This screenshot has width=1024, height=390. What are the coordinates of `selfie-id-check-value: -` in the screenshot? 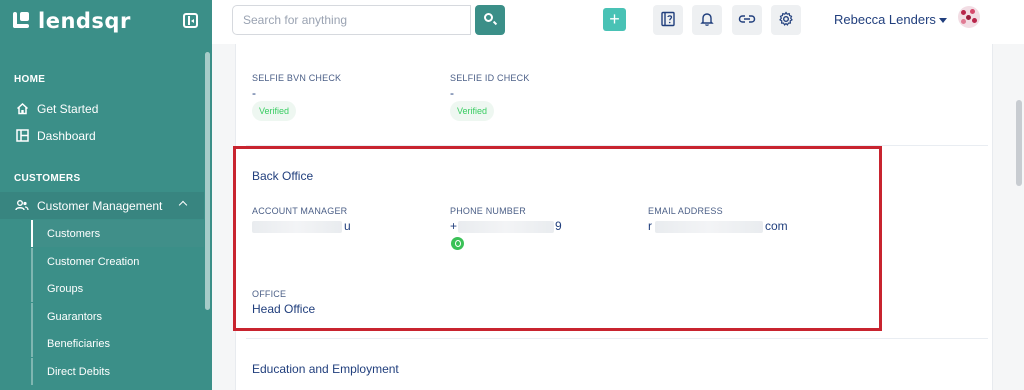 It's located at (452, 93).